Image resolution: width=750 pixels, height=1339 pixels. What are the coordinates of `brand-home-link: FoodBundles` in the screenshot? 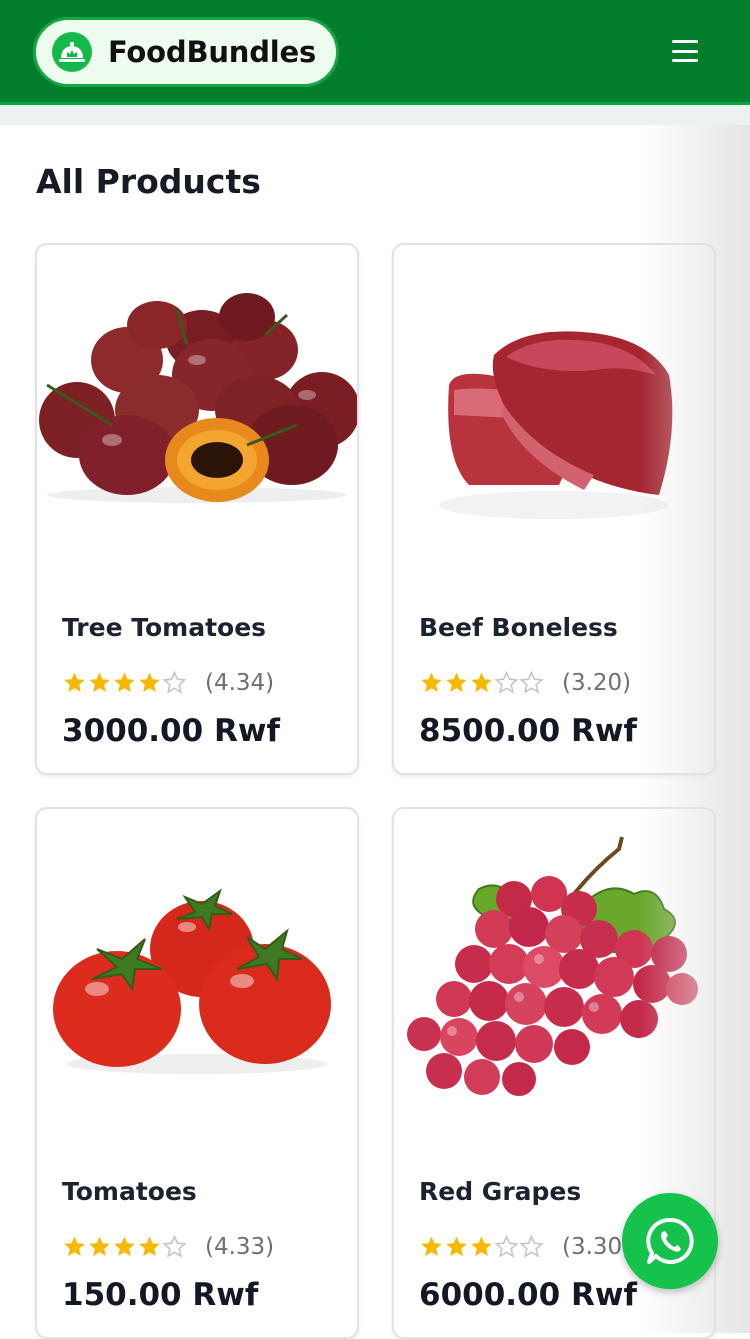 It's located at (186, 52).